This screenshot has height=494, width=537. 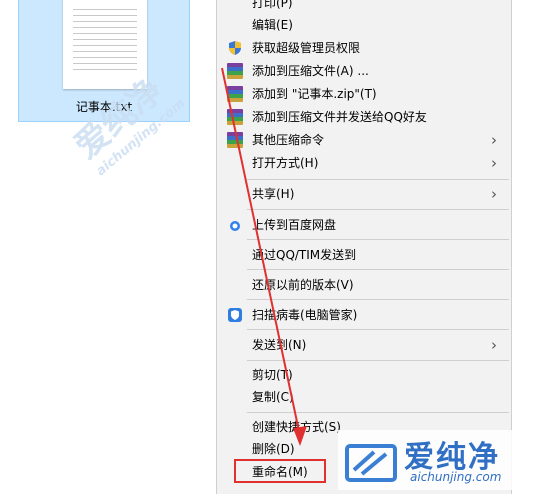 What do you see at coordinates (437, 460) in the screenshot?
I see `brand-logo-watermark: 爱纯净 aichunjing.com` at bounding box center [437, 460].